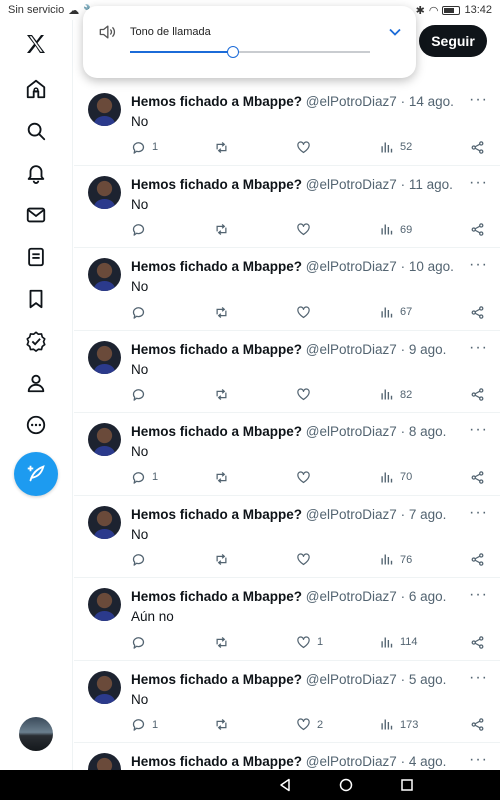 The width and height of the screenshot is (500, 800). Describe the element at coordinates (395, 560) in the screenshot. I see `views-button: 76` at that location.